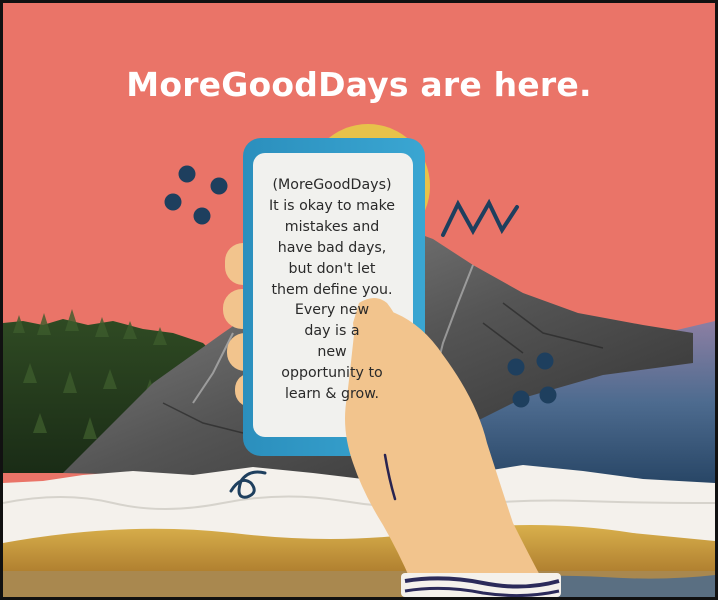 The width and height of the screenshot is (718, 600). Describe the element at coordinates (480, 217) in the screenshot. I see `zigzag-line` at that location.